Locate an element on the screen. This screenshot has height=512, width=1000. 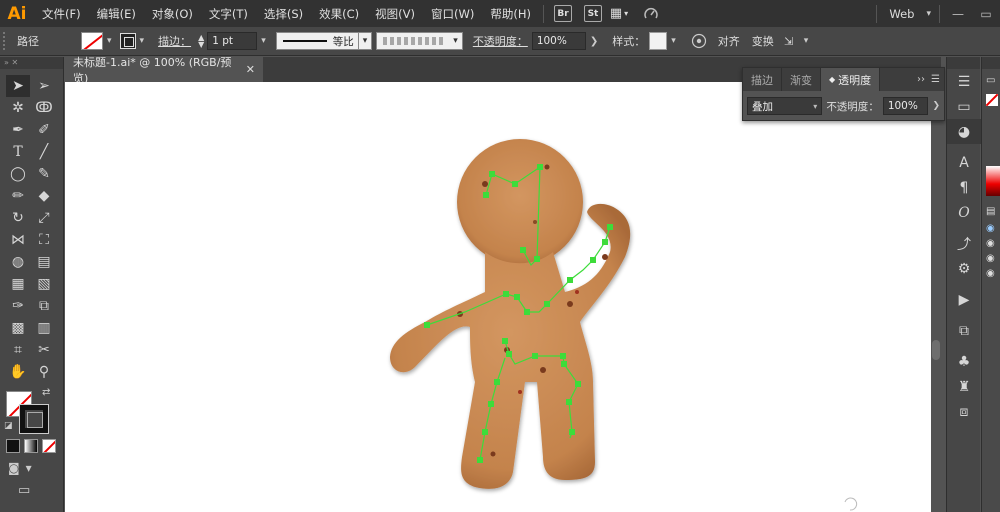
direct-selection-tool-icon: ➢ is located at coordinates (44, 86).